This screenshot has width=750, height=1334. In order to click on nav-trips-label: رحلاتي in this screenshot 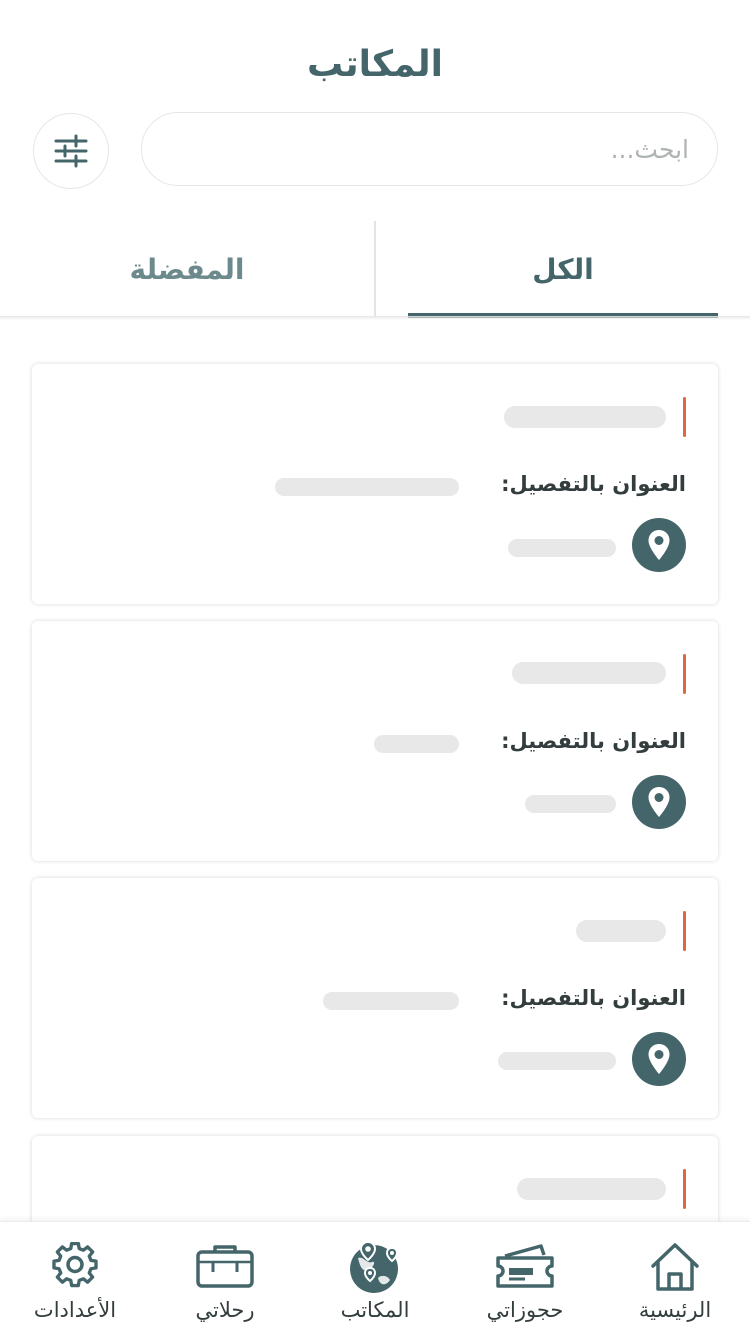, I will do `click(225, 1310)`.